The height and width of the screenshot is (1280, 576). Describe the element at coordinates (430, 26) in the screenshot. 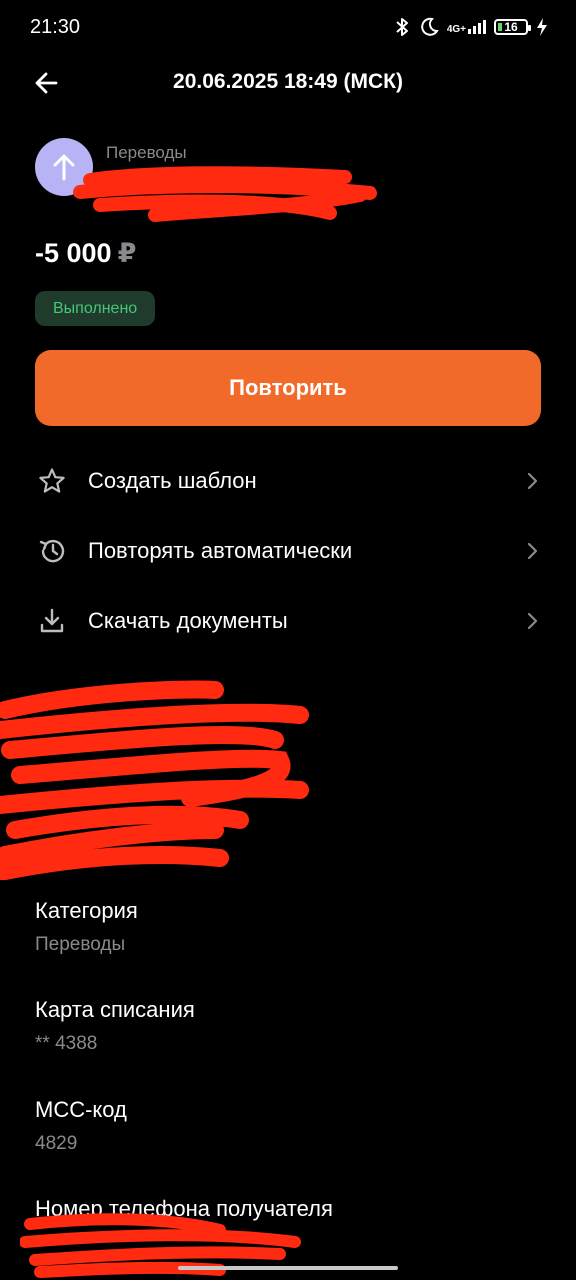

I see `moon-icon` at that location.